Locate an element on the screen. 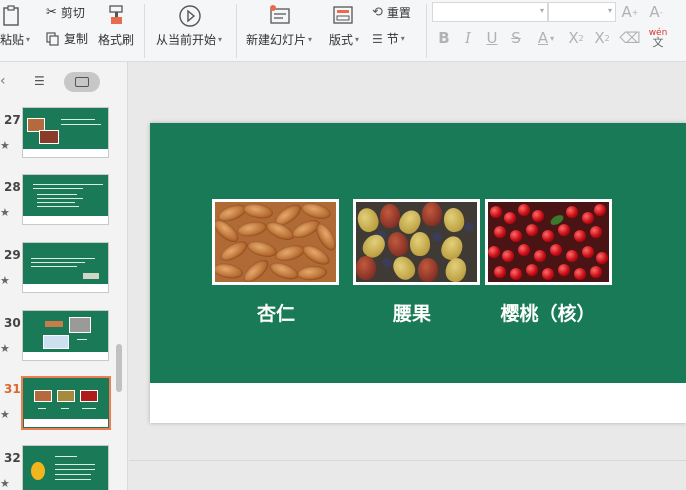 This screenshot has width=686, height=490. slide-number: 32 is located at coordinates (12, 458).